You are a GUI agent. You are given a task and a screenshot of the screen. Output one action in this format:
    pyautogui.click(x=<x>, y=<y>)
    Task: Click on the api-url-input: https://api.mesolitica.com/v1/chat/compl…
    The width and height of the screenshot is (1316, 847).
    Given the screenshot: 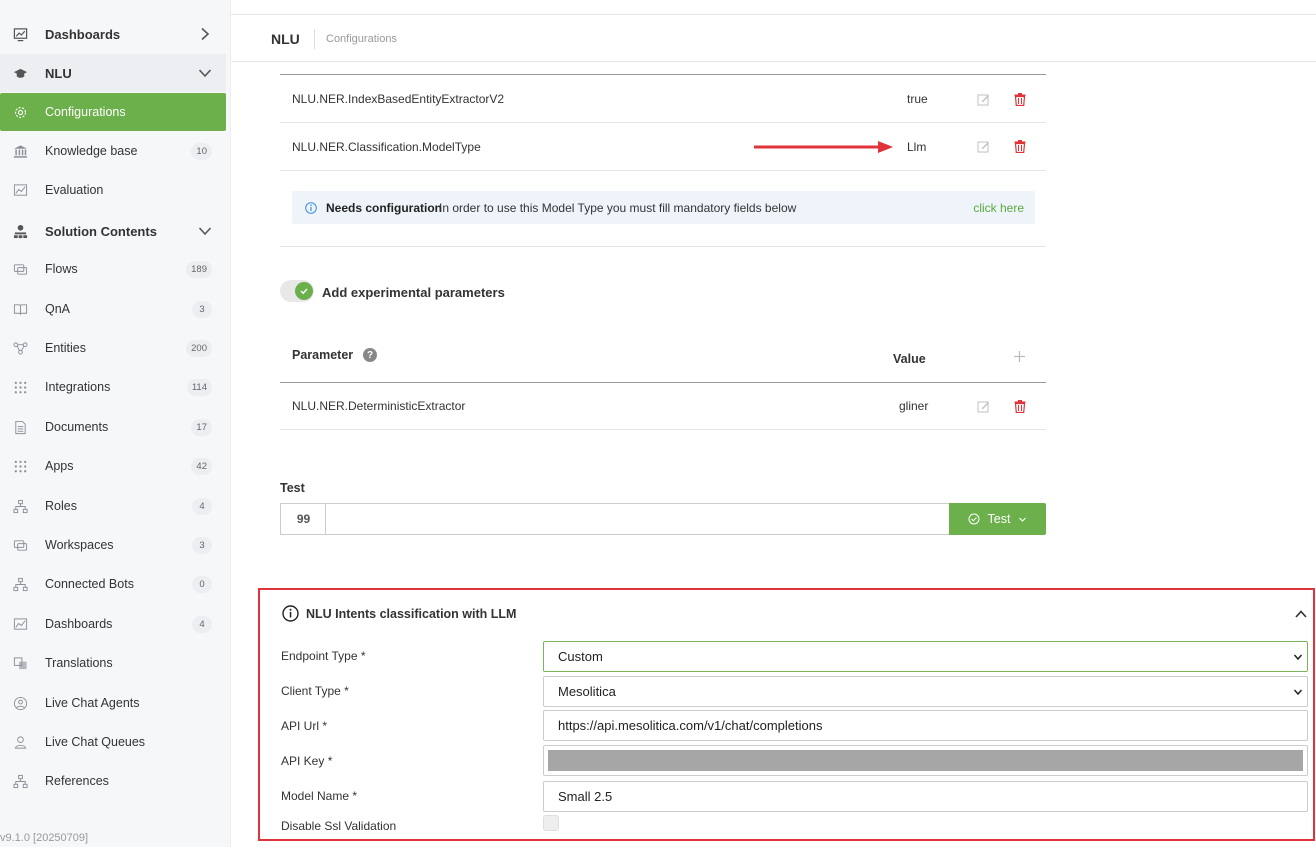 What is the action you would take?
    pyautogui.click(x=925, y=725)
    